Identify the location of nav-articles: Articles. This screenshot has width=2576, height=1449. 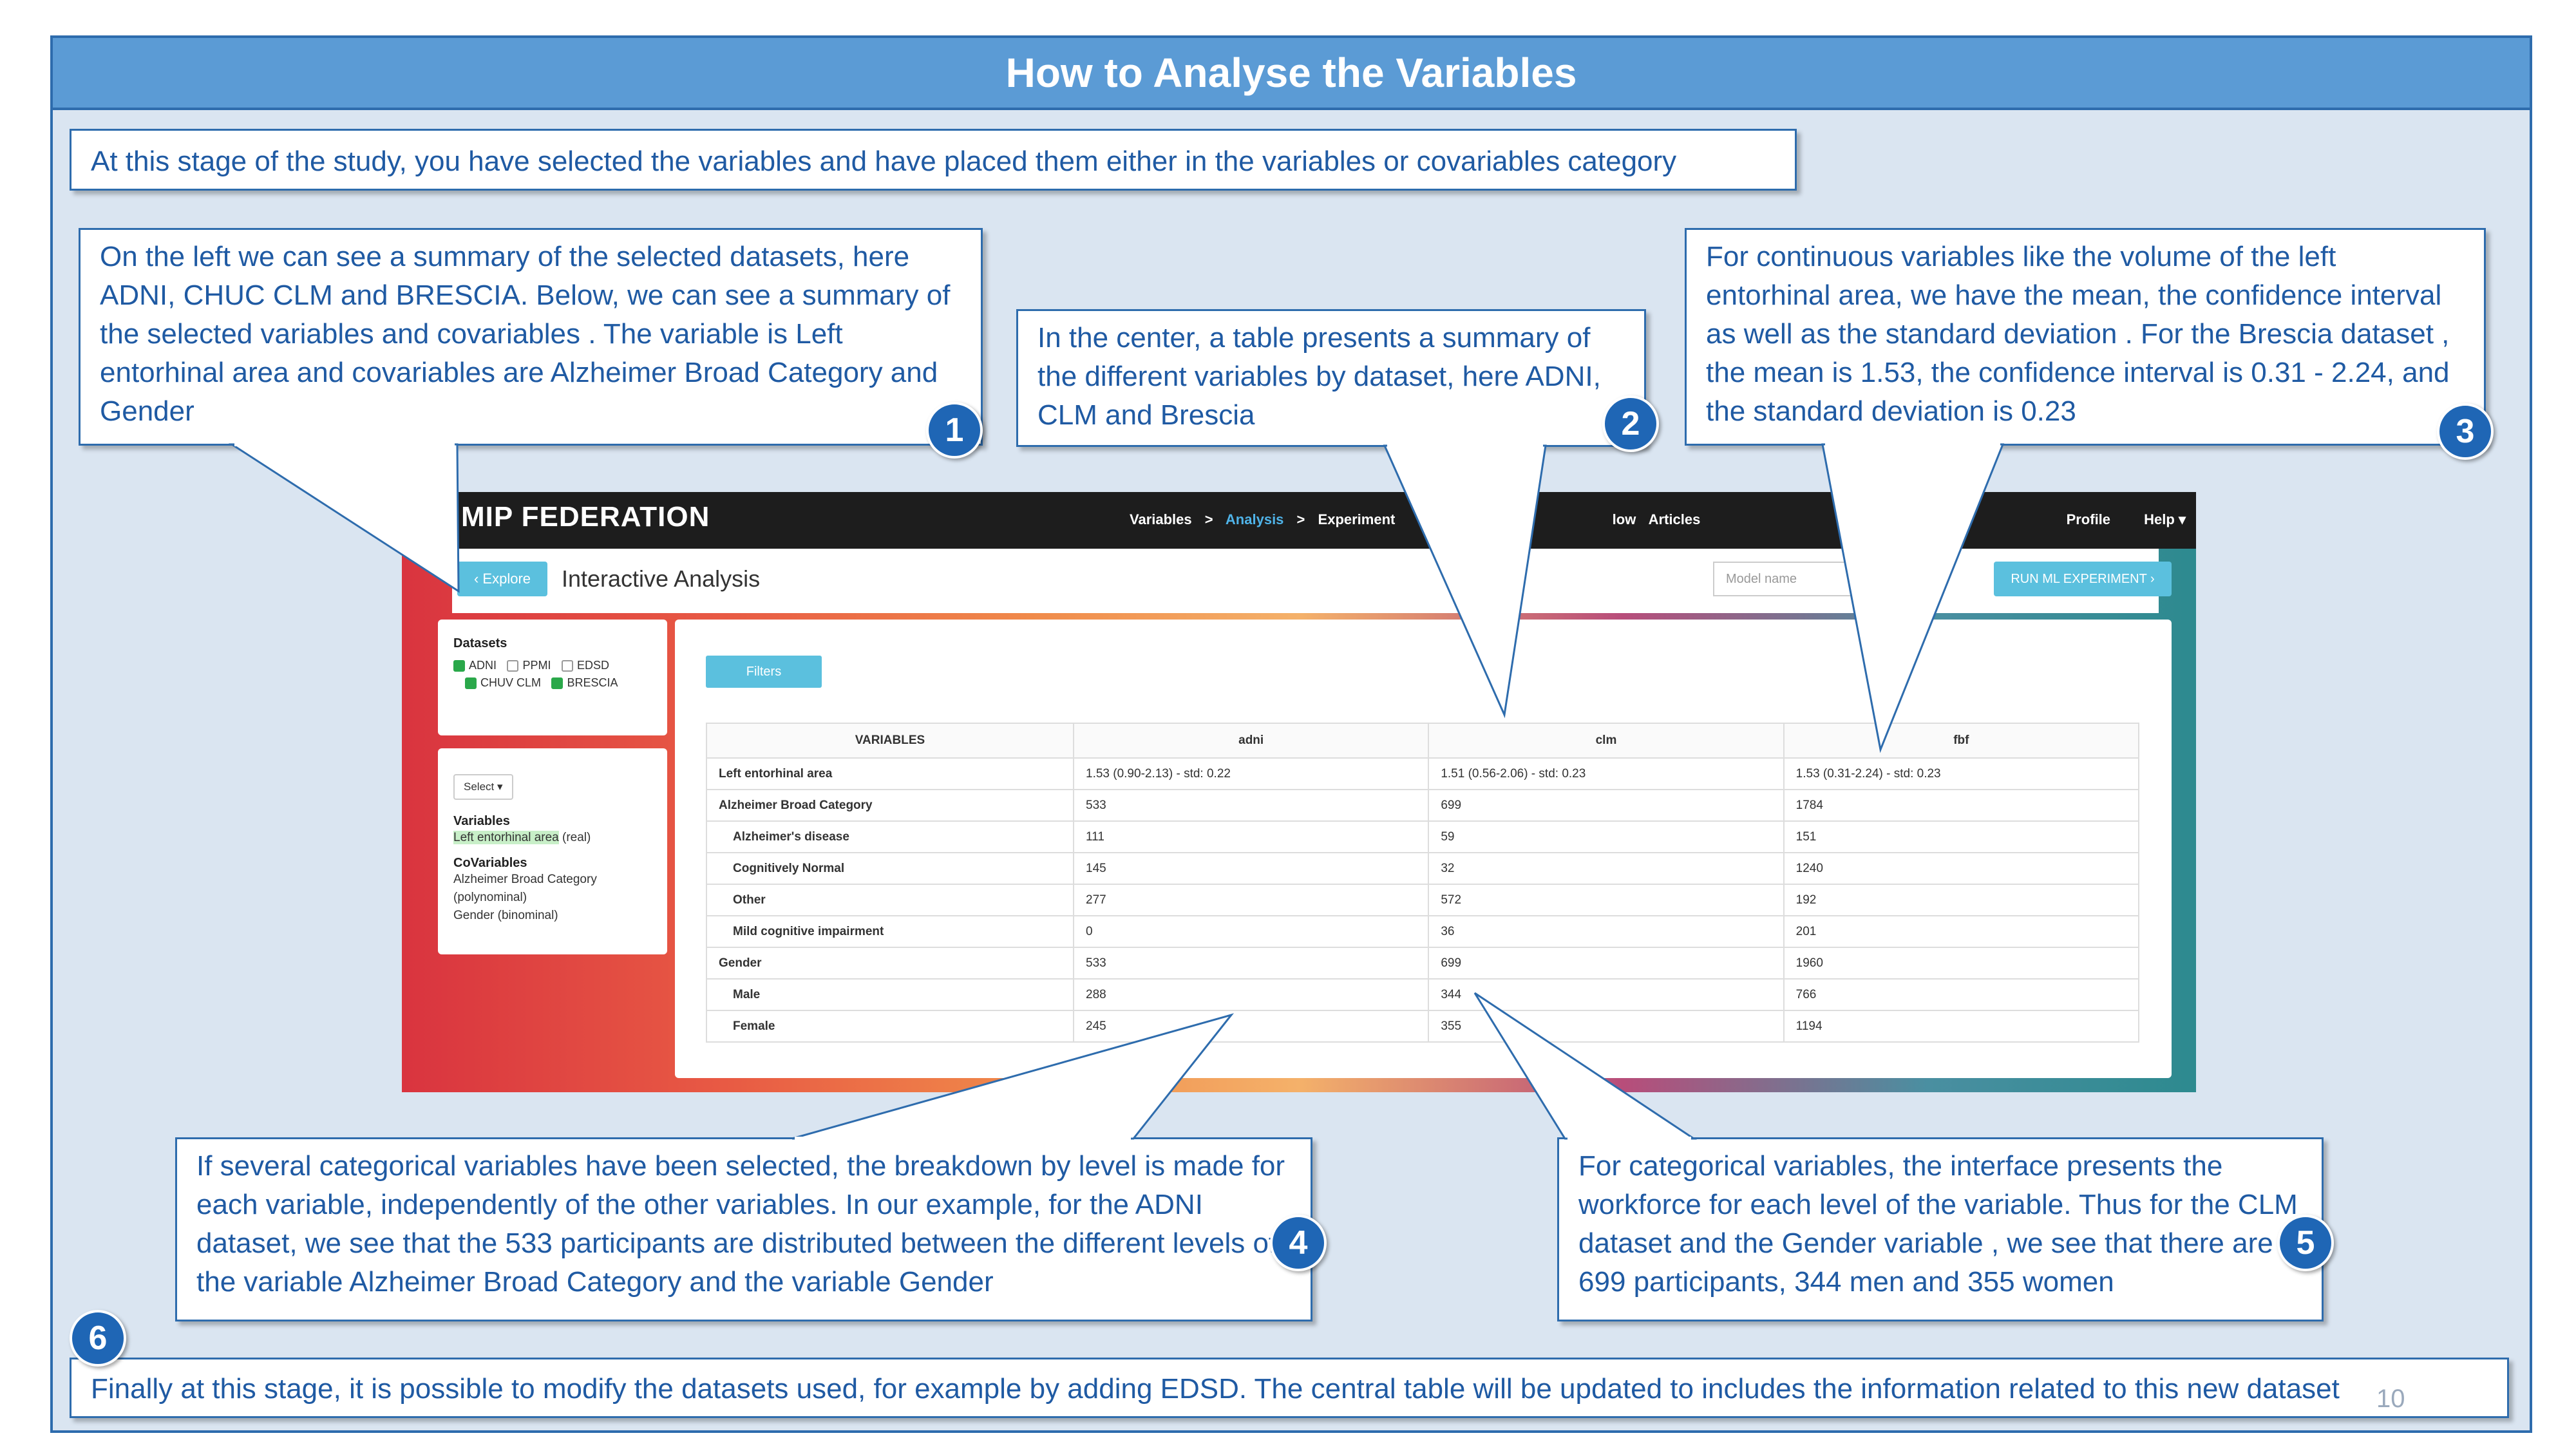
(1675, 519).